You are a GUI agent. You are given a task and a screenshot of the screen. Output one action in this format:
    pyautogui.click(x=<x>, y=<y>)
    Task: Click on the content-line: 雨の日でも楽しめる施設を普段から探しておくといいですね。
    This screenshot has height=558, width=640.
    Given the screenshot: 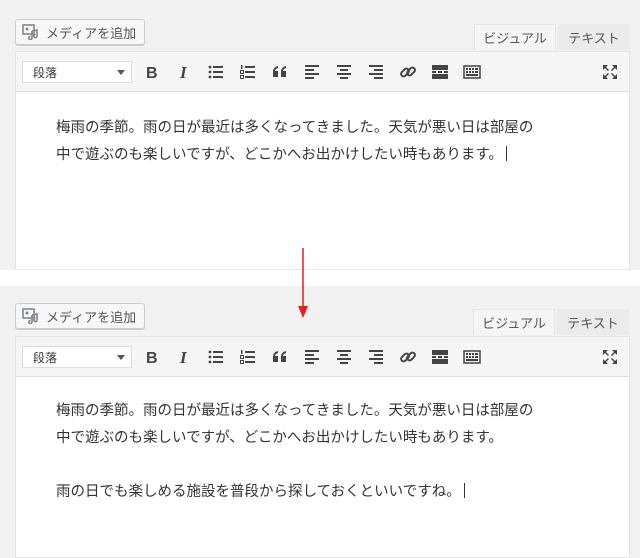 What is the action you would take?
    pyautogui.click(x=294, y=492)
    